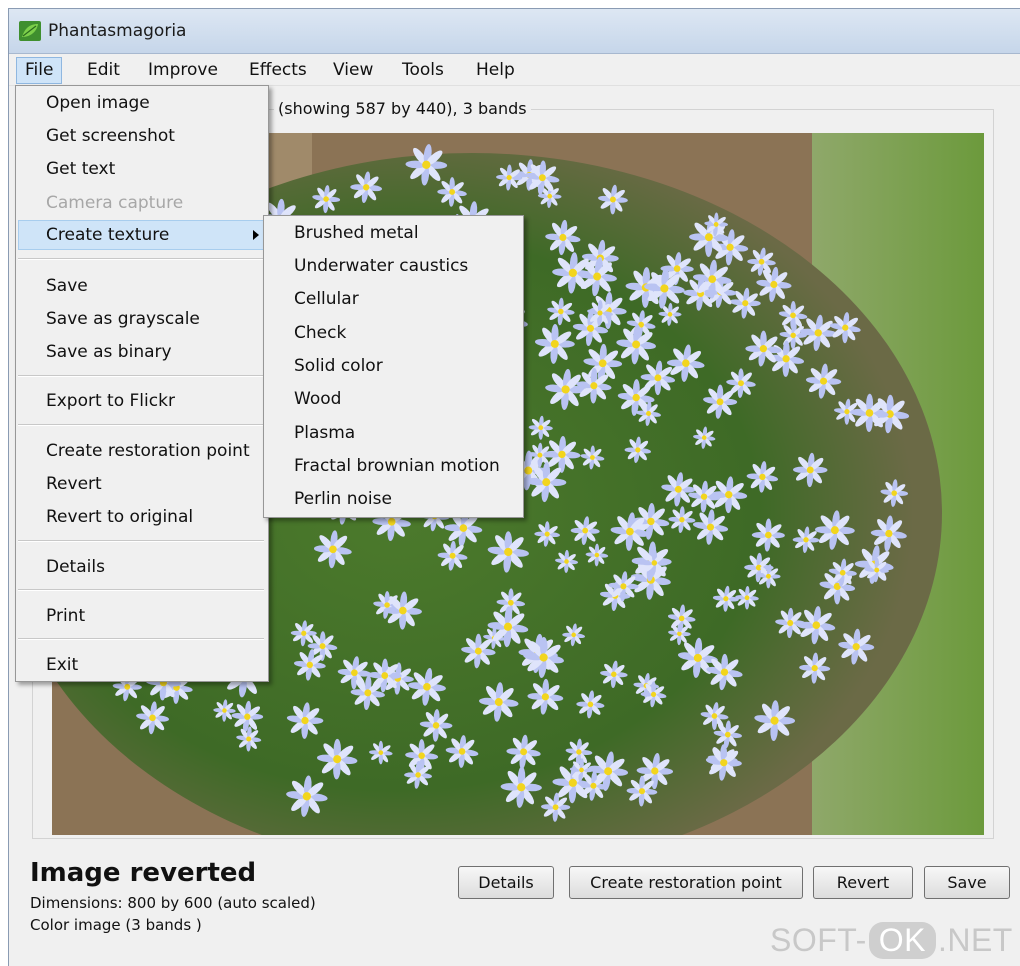  Describe the element at coordinates (142, 352) in the screenshot. I see `menu-item-save-binary: Save as binary` at that location.